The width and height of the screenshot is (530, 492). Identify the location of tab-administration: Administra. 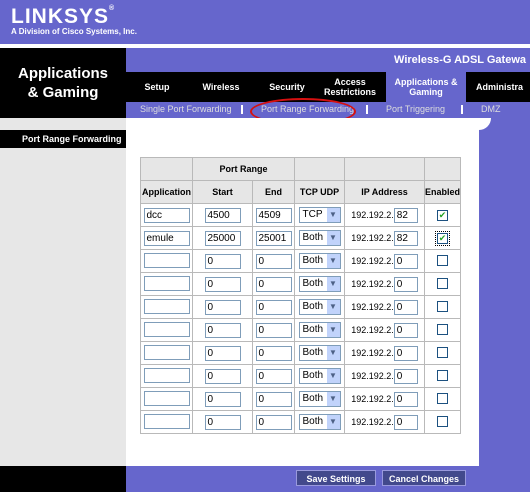
(503, 87).